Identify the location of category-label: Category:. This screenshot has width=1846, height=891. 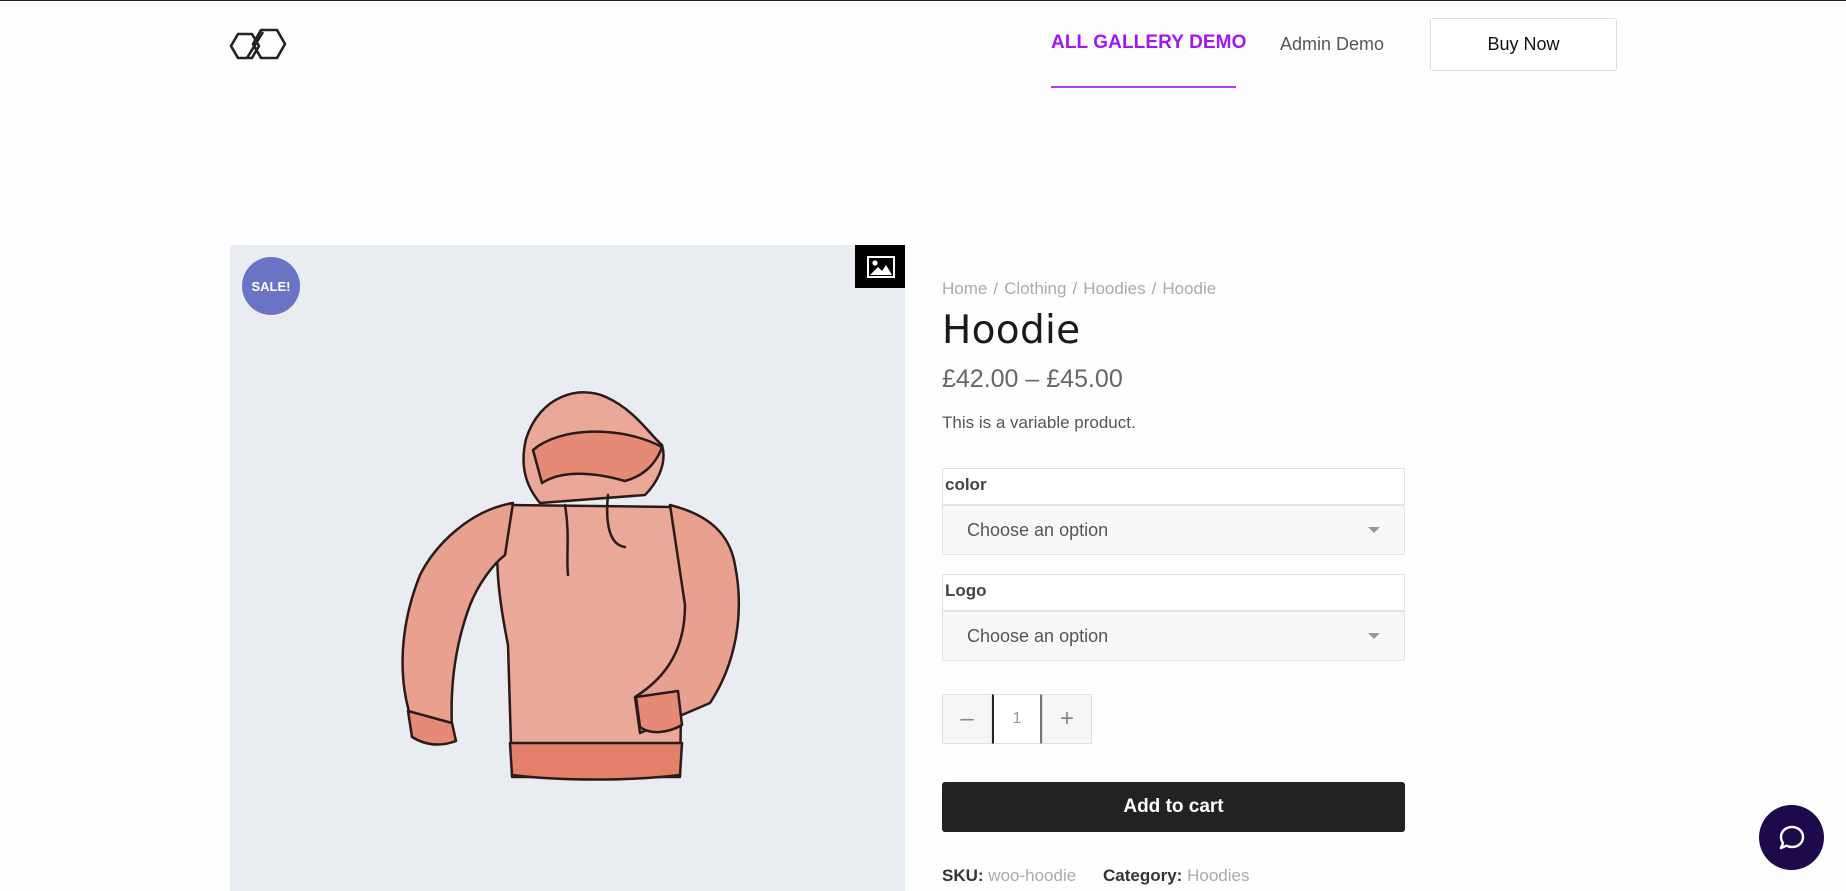
(1143, 875).